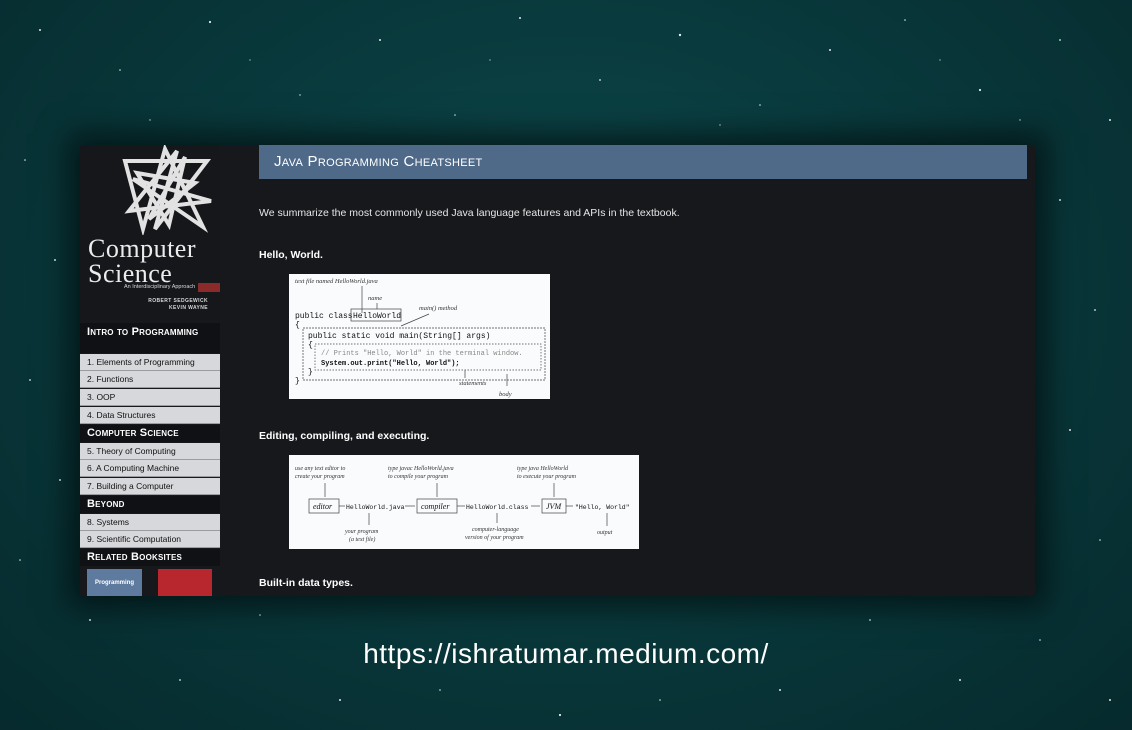  Describe the element at coordinates (160, 287) in the screenshot. I see `book-subtitle: An Interdisciplinary Approach` at that location.